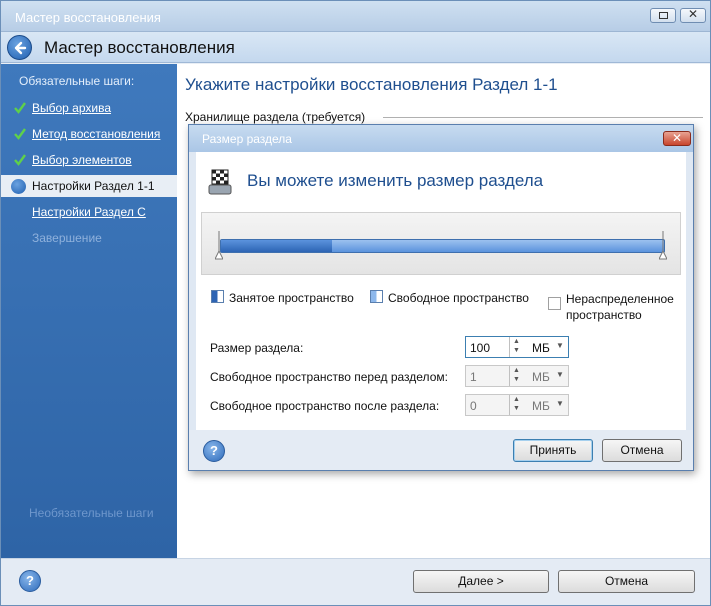 This screenshot has height=606, width=711. Describe the element at coordinates (481, 581) in the screenshot. I see `next-button: Далее >` at that location.